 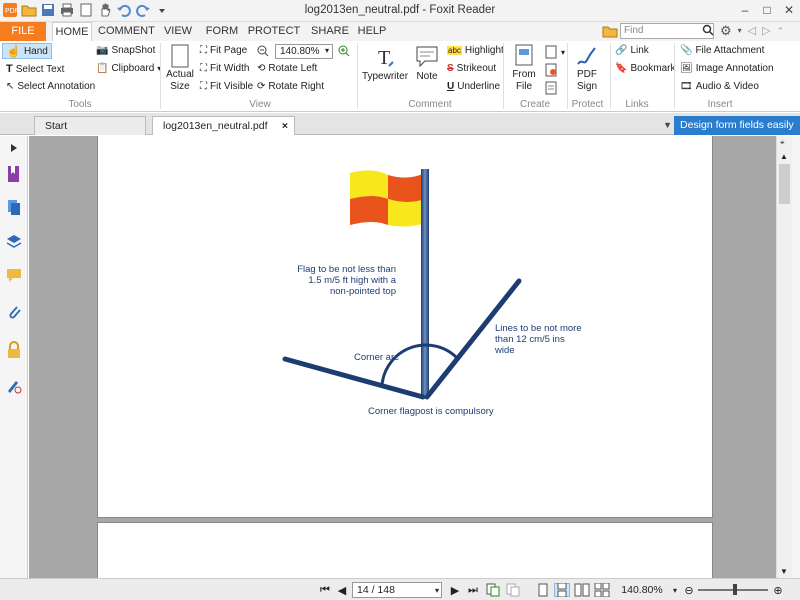 I want to click on page-number-input: 14 / 148, so click(x=397, y=590).